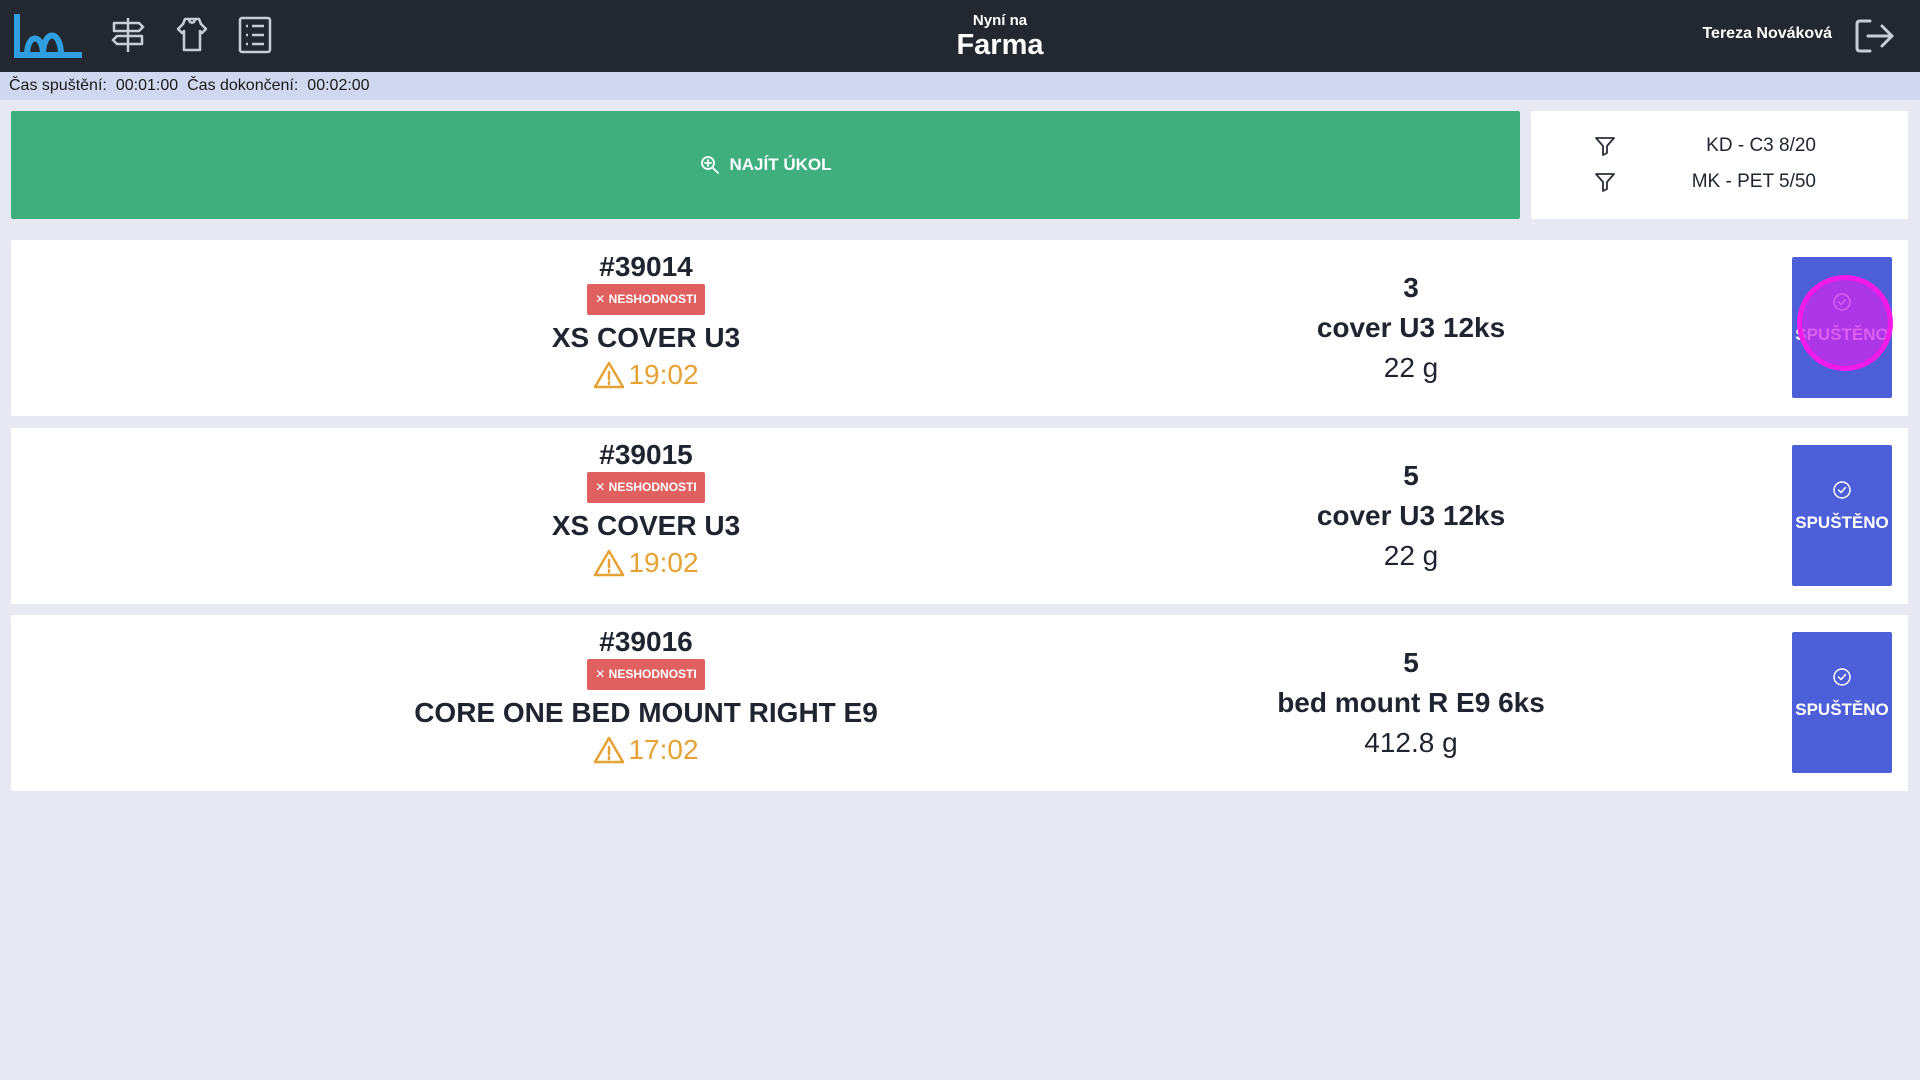 The image size is (1920, 1080). What do you see at coordinates (58, 85) in the screenshot?
I see `start-time-label: Čas spuštění:` at bounding box center [58, 85].